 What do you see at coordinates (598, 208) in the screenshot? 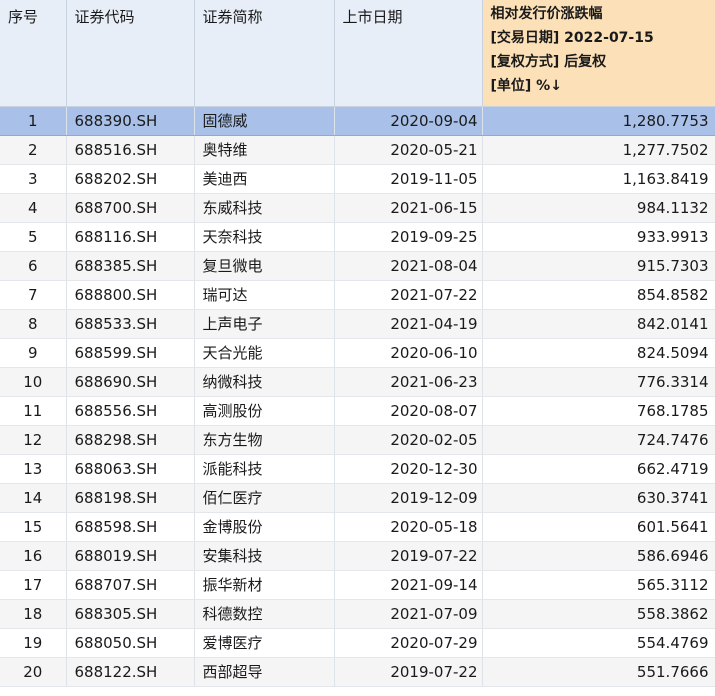
I see `cell-change-percent: 984.1132` at bounding box center [598, 208].